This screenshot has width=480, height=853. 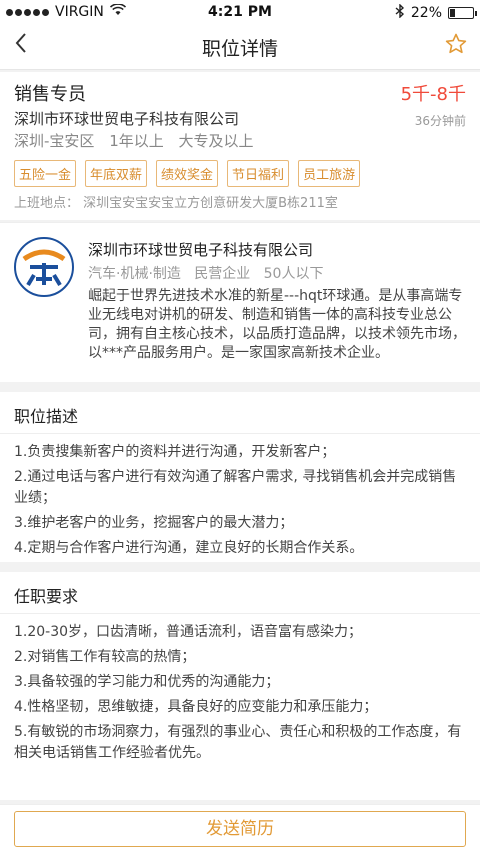 What do you see at coordinates (240, 12) in the screenshot?
I see `status-bar: VIRGIN 4:21 PM 22%` at bounding box center [240, 12].